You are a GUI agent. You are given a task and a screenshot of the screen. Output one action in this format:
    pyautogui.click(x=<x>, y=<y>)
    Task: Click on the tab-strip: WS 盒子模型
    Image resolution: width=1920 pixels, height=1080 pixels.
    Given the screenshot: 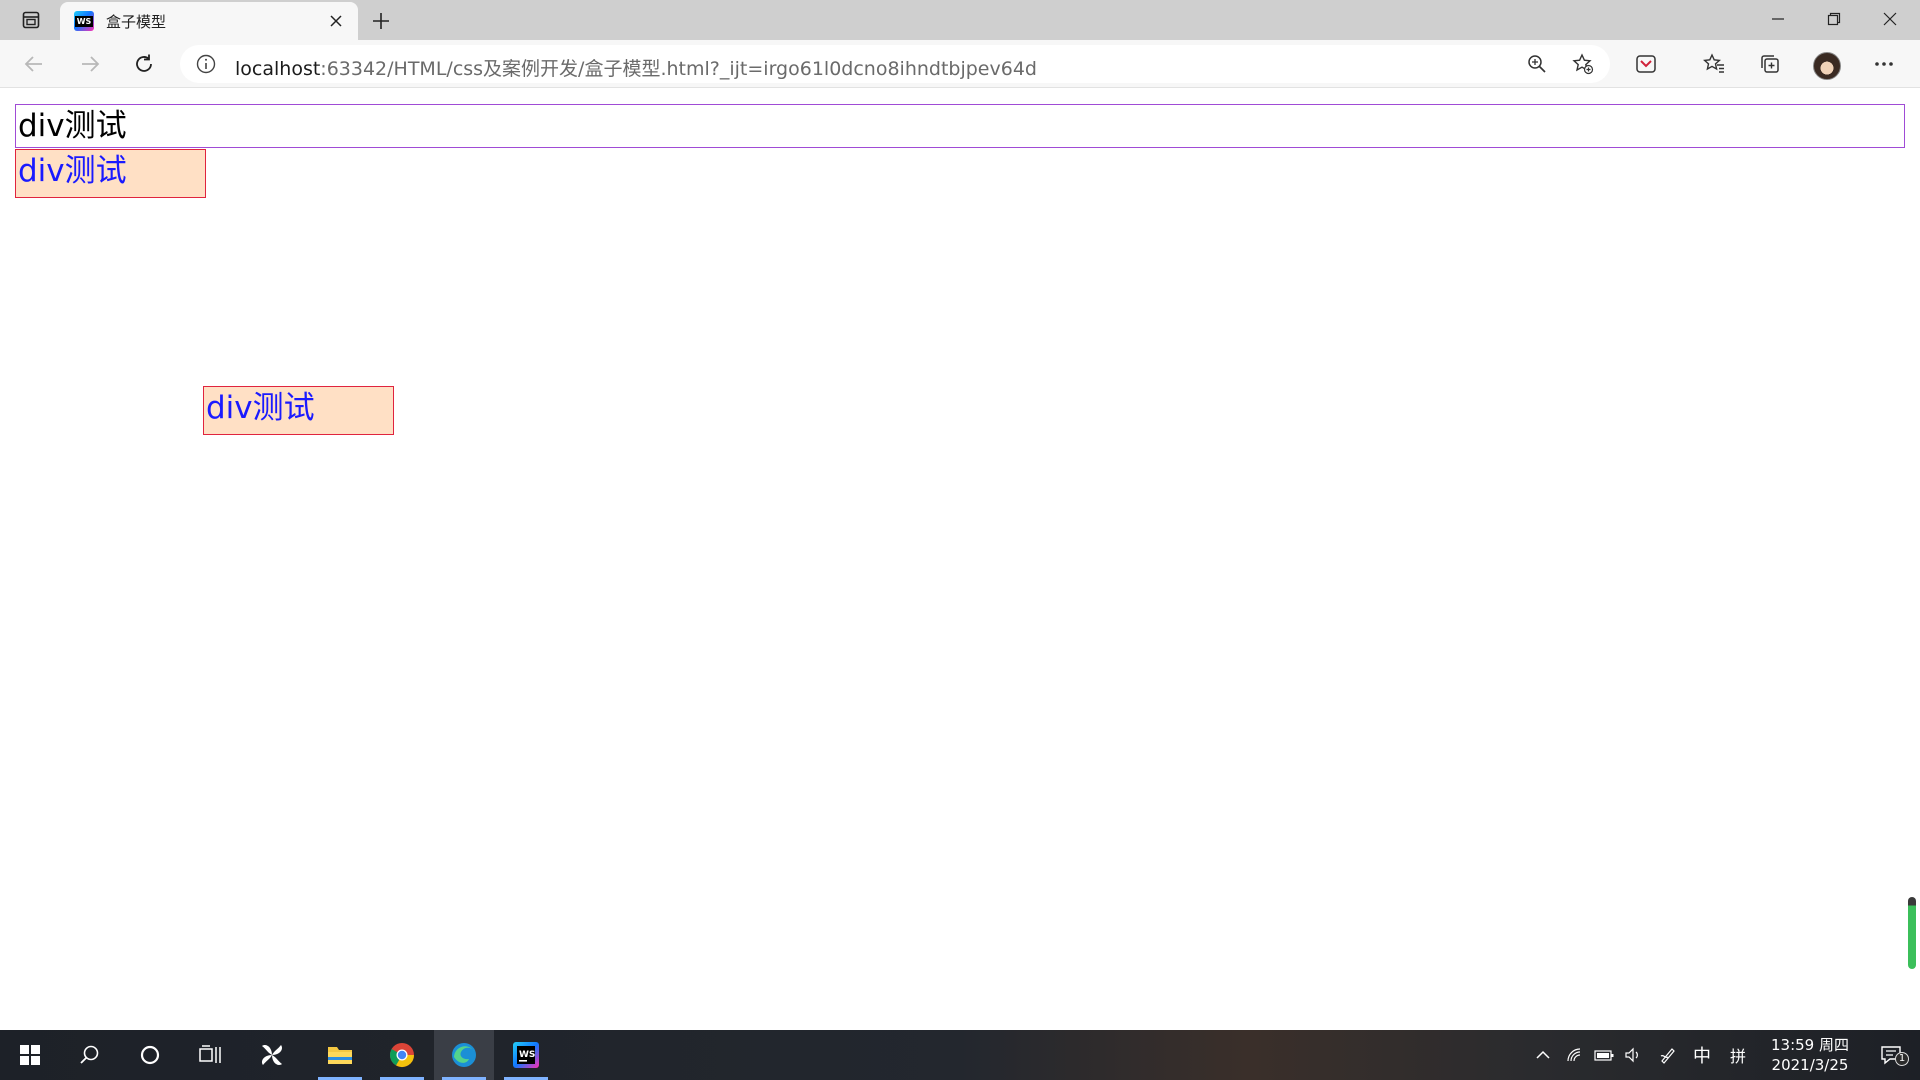 What is the action you would take?
    pyautogui.click(x=960, y=20)
    